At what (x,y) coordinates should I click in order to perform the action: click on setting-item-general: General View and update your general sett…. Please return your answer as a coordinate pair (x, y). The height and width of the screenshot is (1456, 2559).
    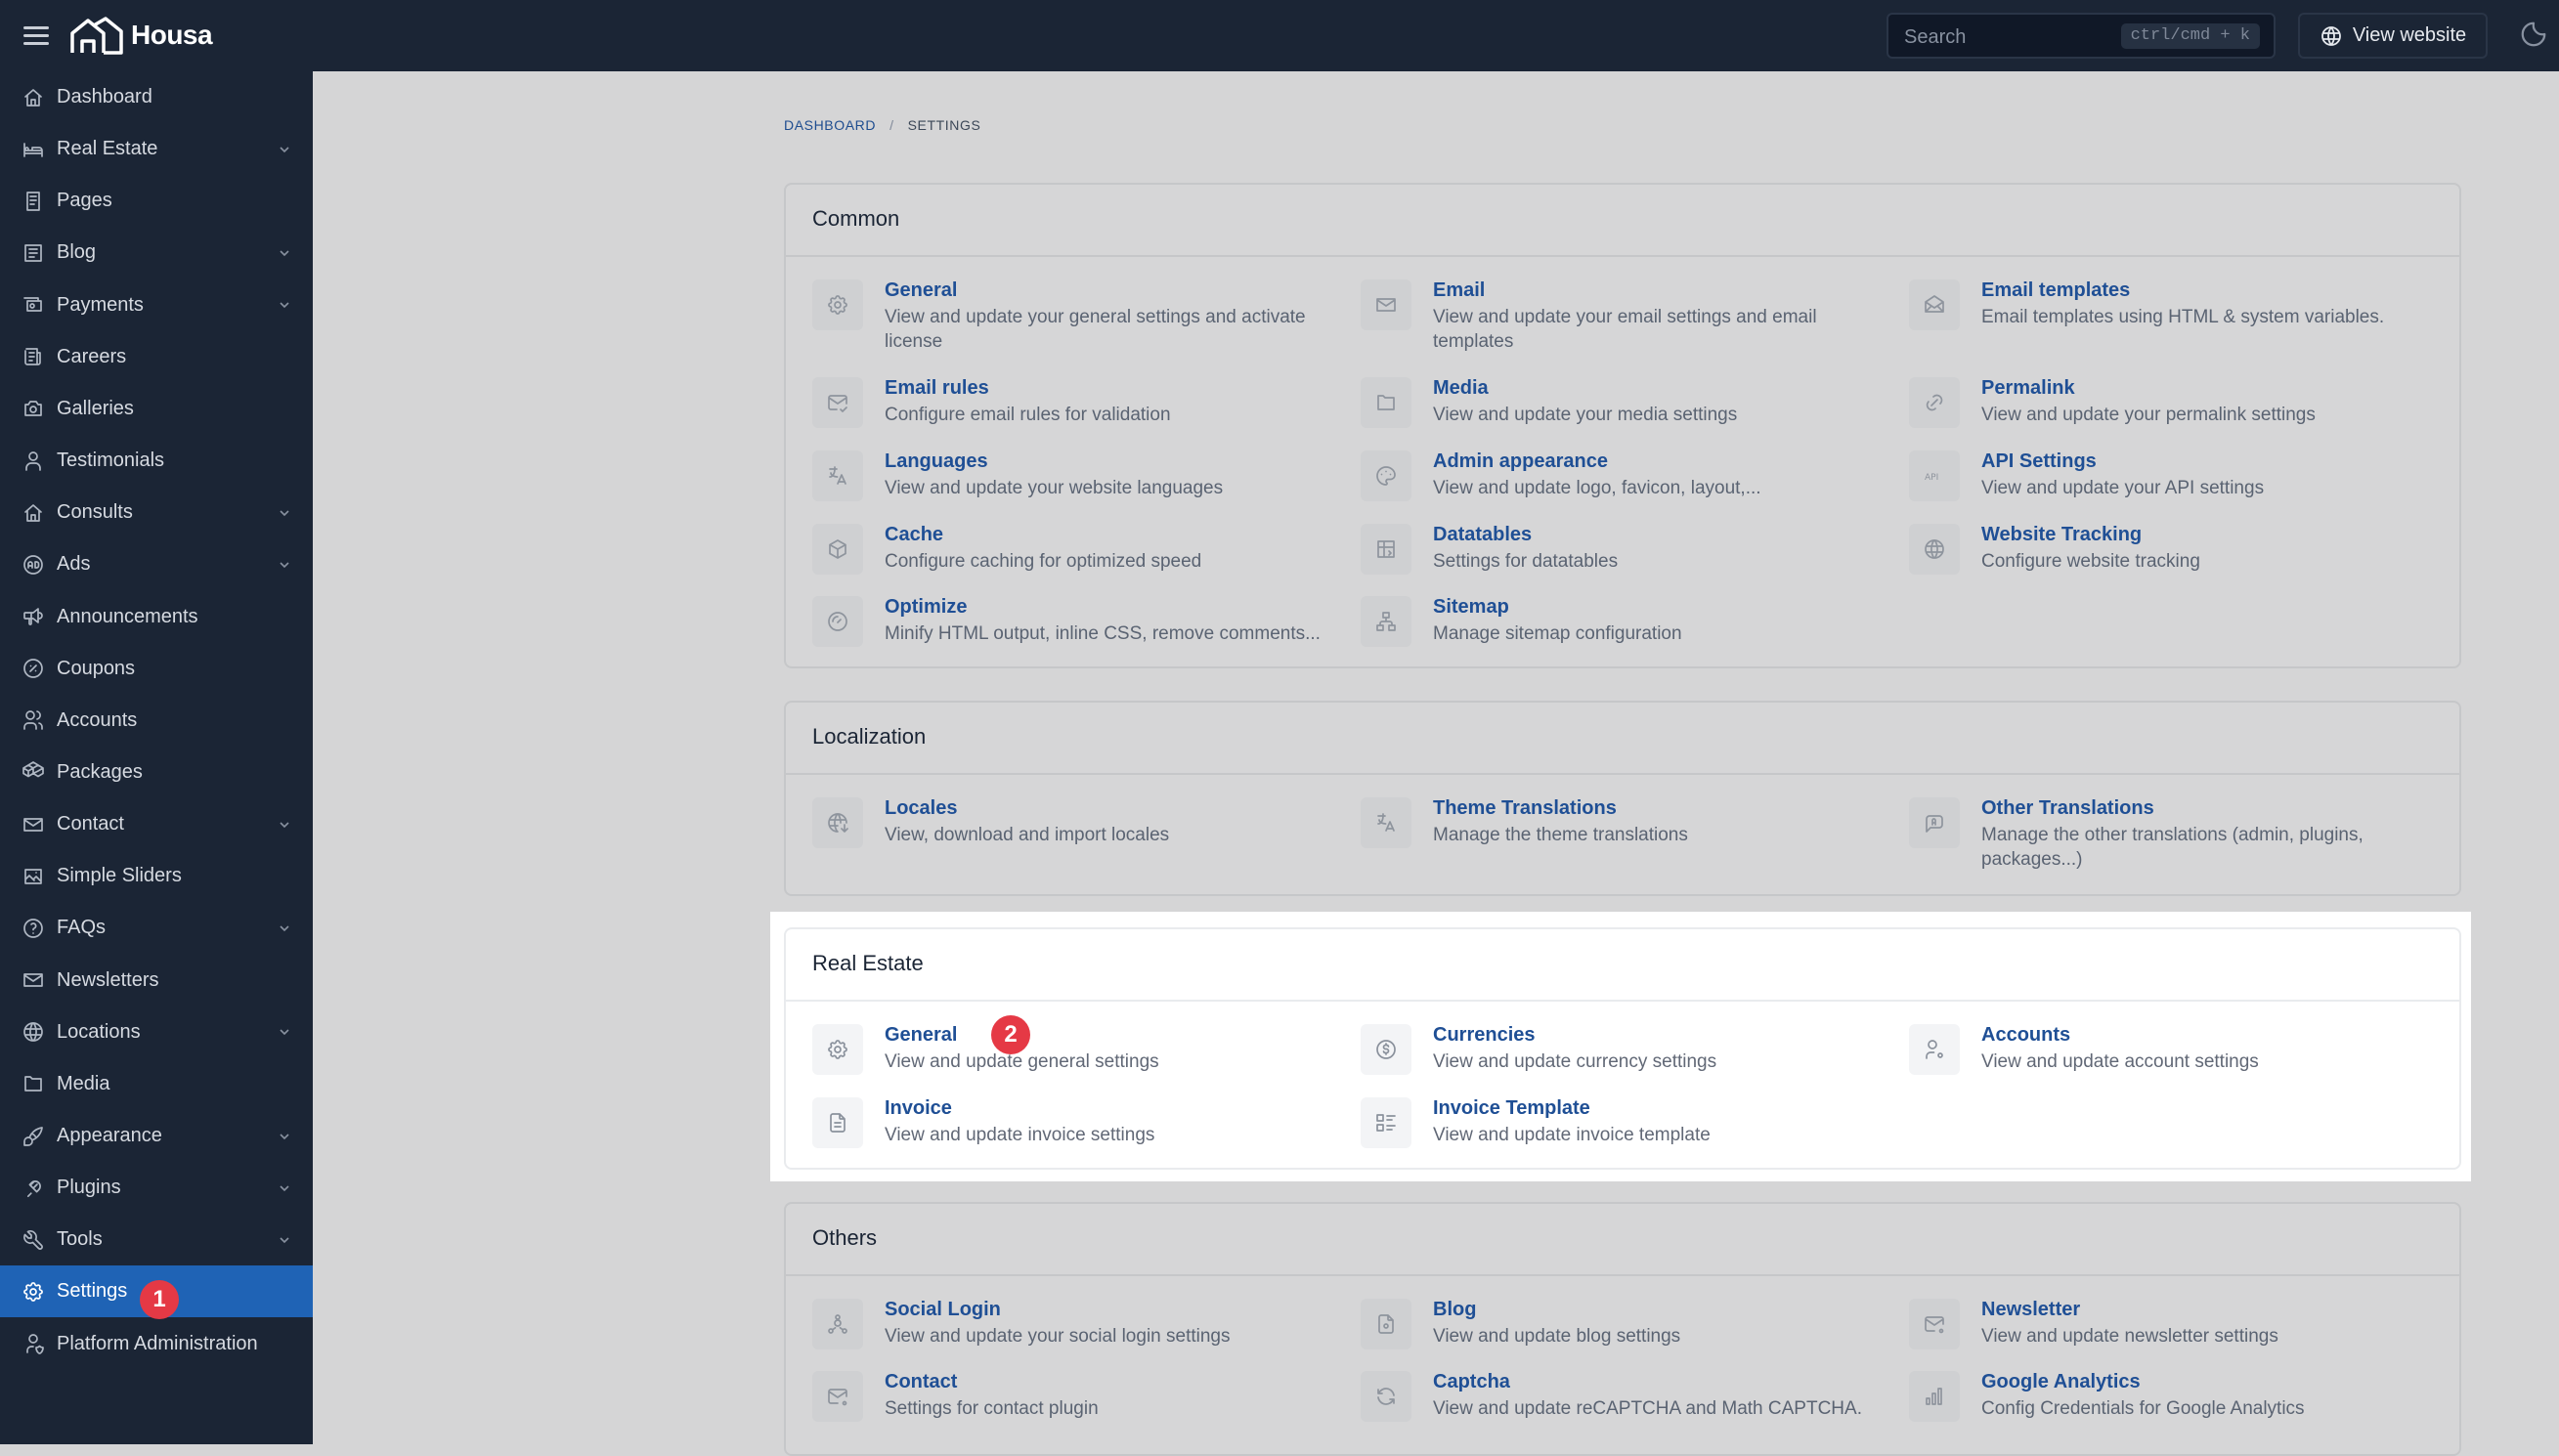
    Looking at the image, I should click on (1076, 315).